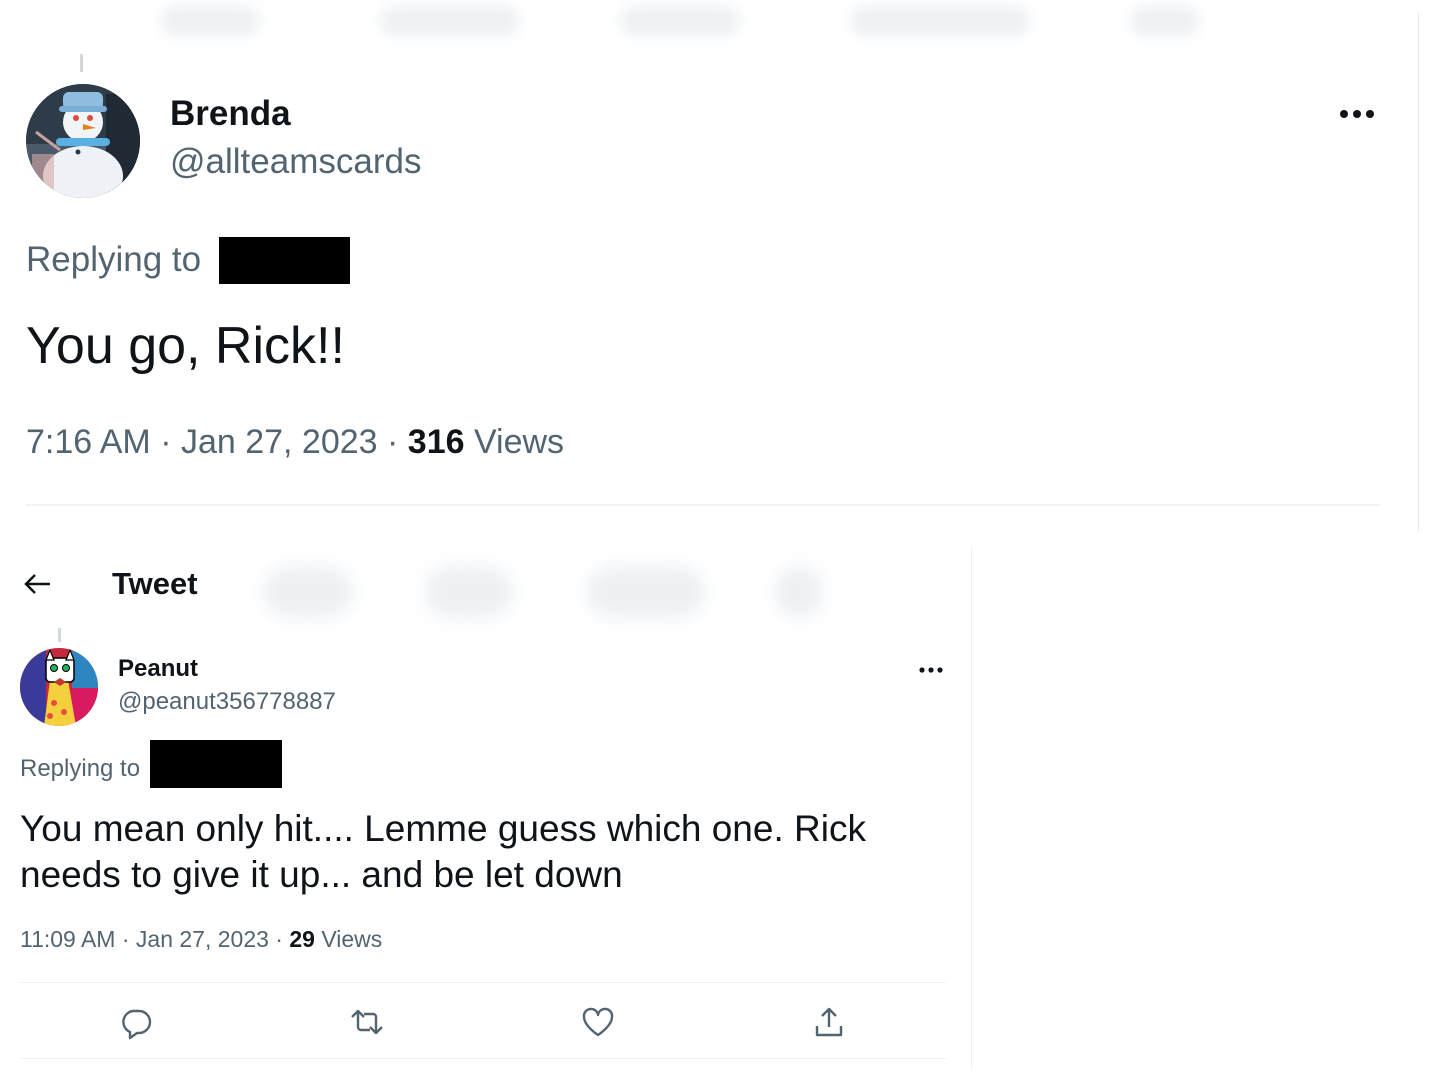  What do you see at coordinates (302, 939) in the screenshot?
I see `views-count: 29` at bounding box center [302, 939].